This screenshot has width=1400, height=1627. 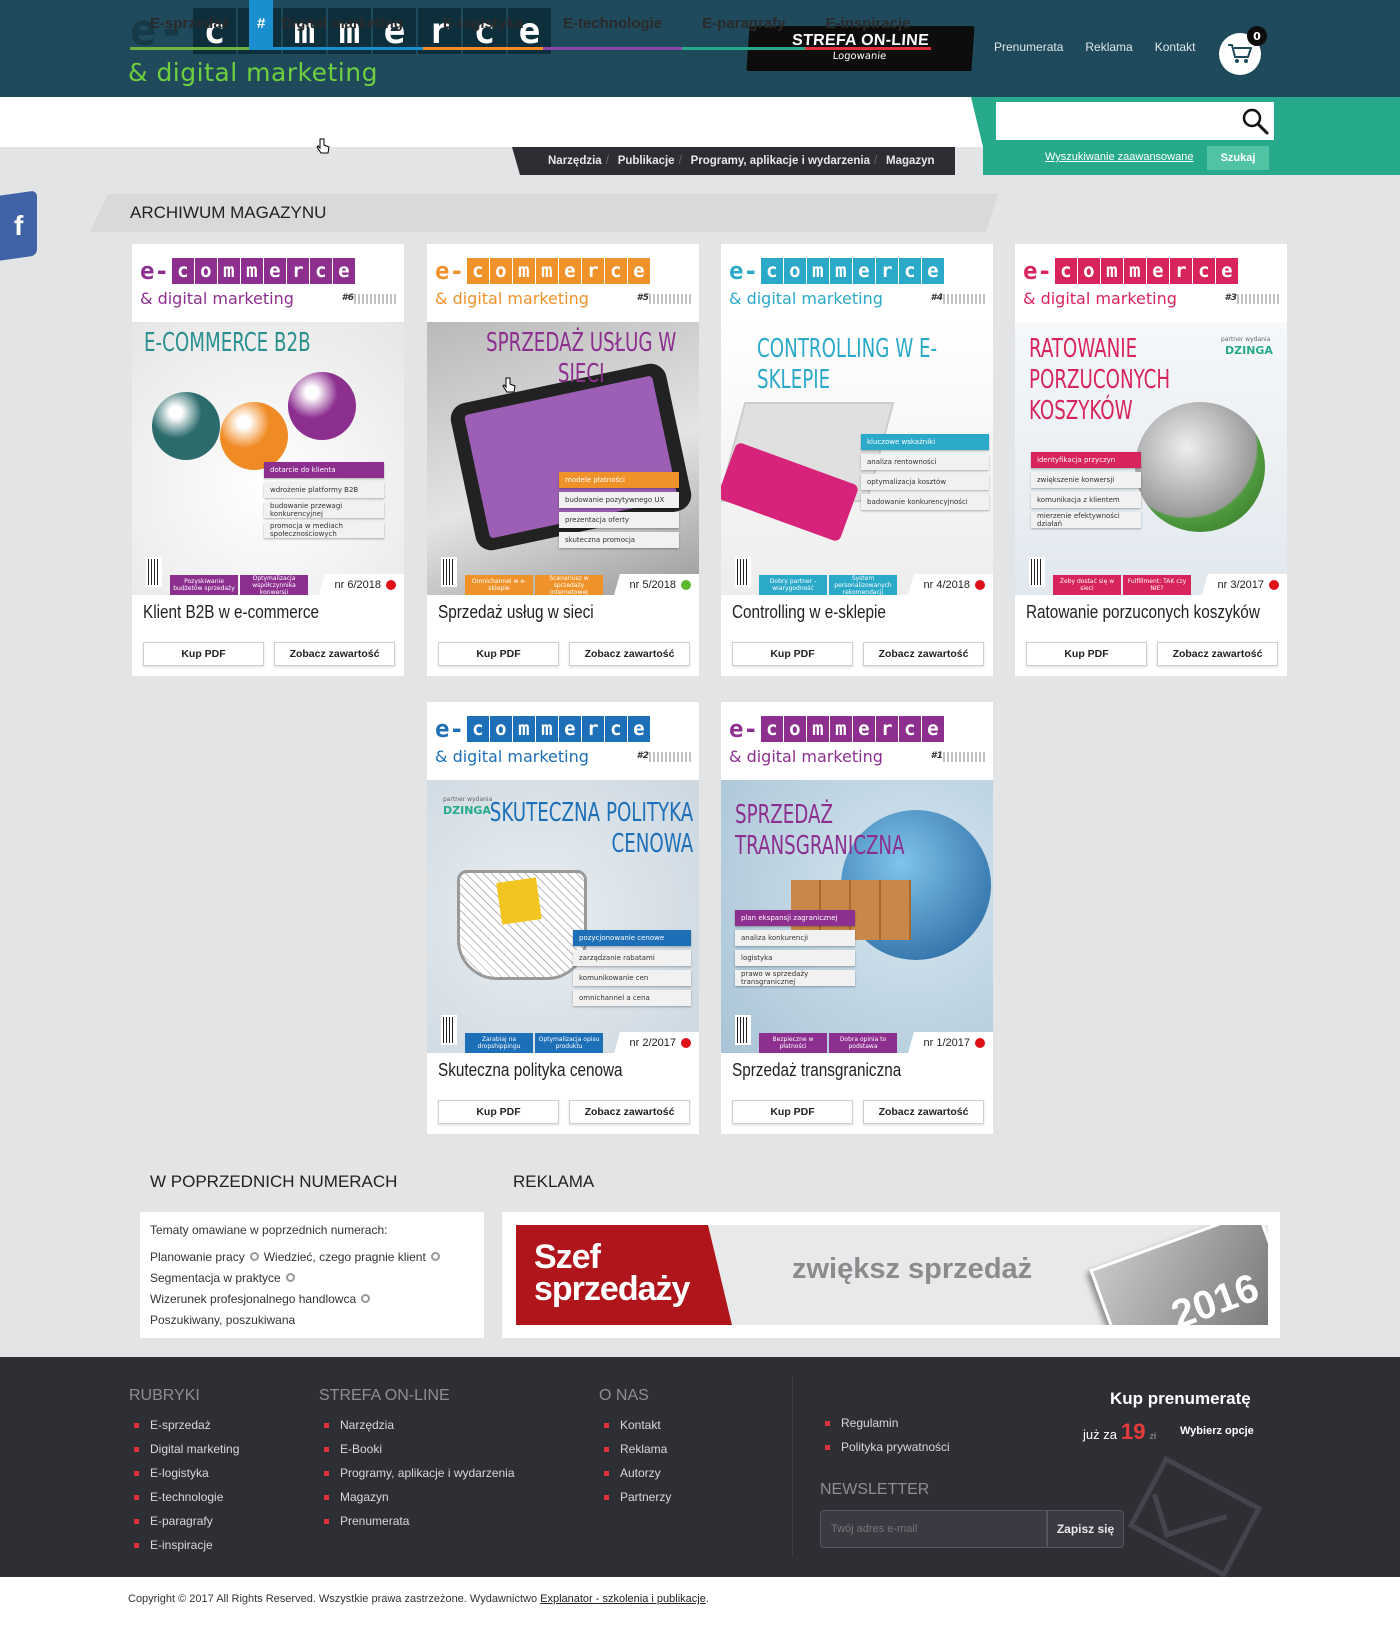 I want to click on cover-logo-letter: o, so click(x=501, y=271).